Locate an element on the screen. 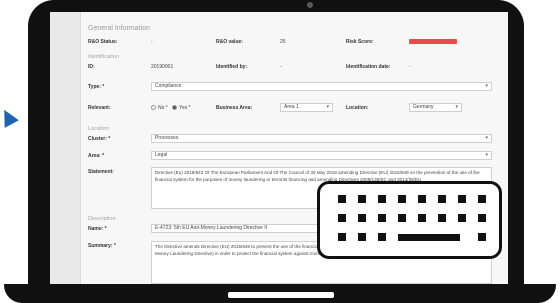  location-label: Location: is located at coordinates (357, 108).